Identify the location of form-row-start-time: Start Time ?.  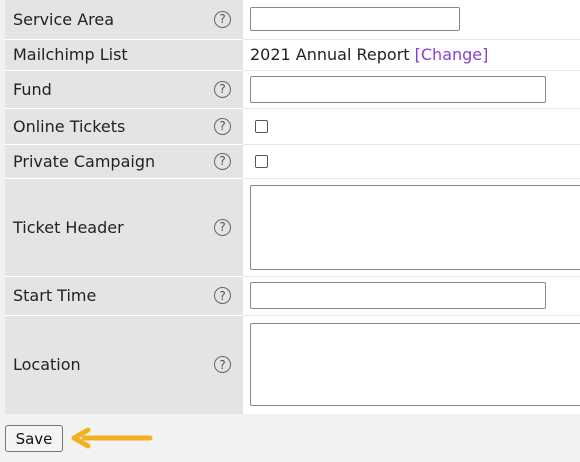
(292, 296).